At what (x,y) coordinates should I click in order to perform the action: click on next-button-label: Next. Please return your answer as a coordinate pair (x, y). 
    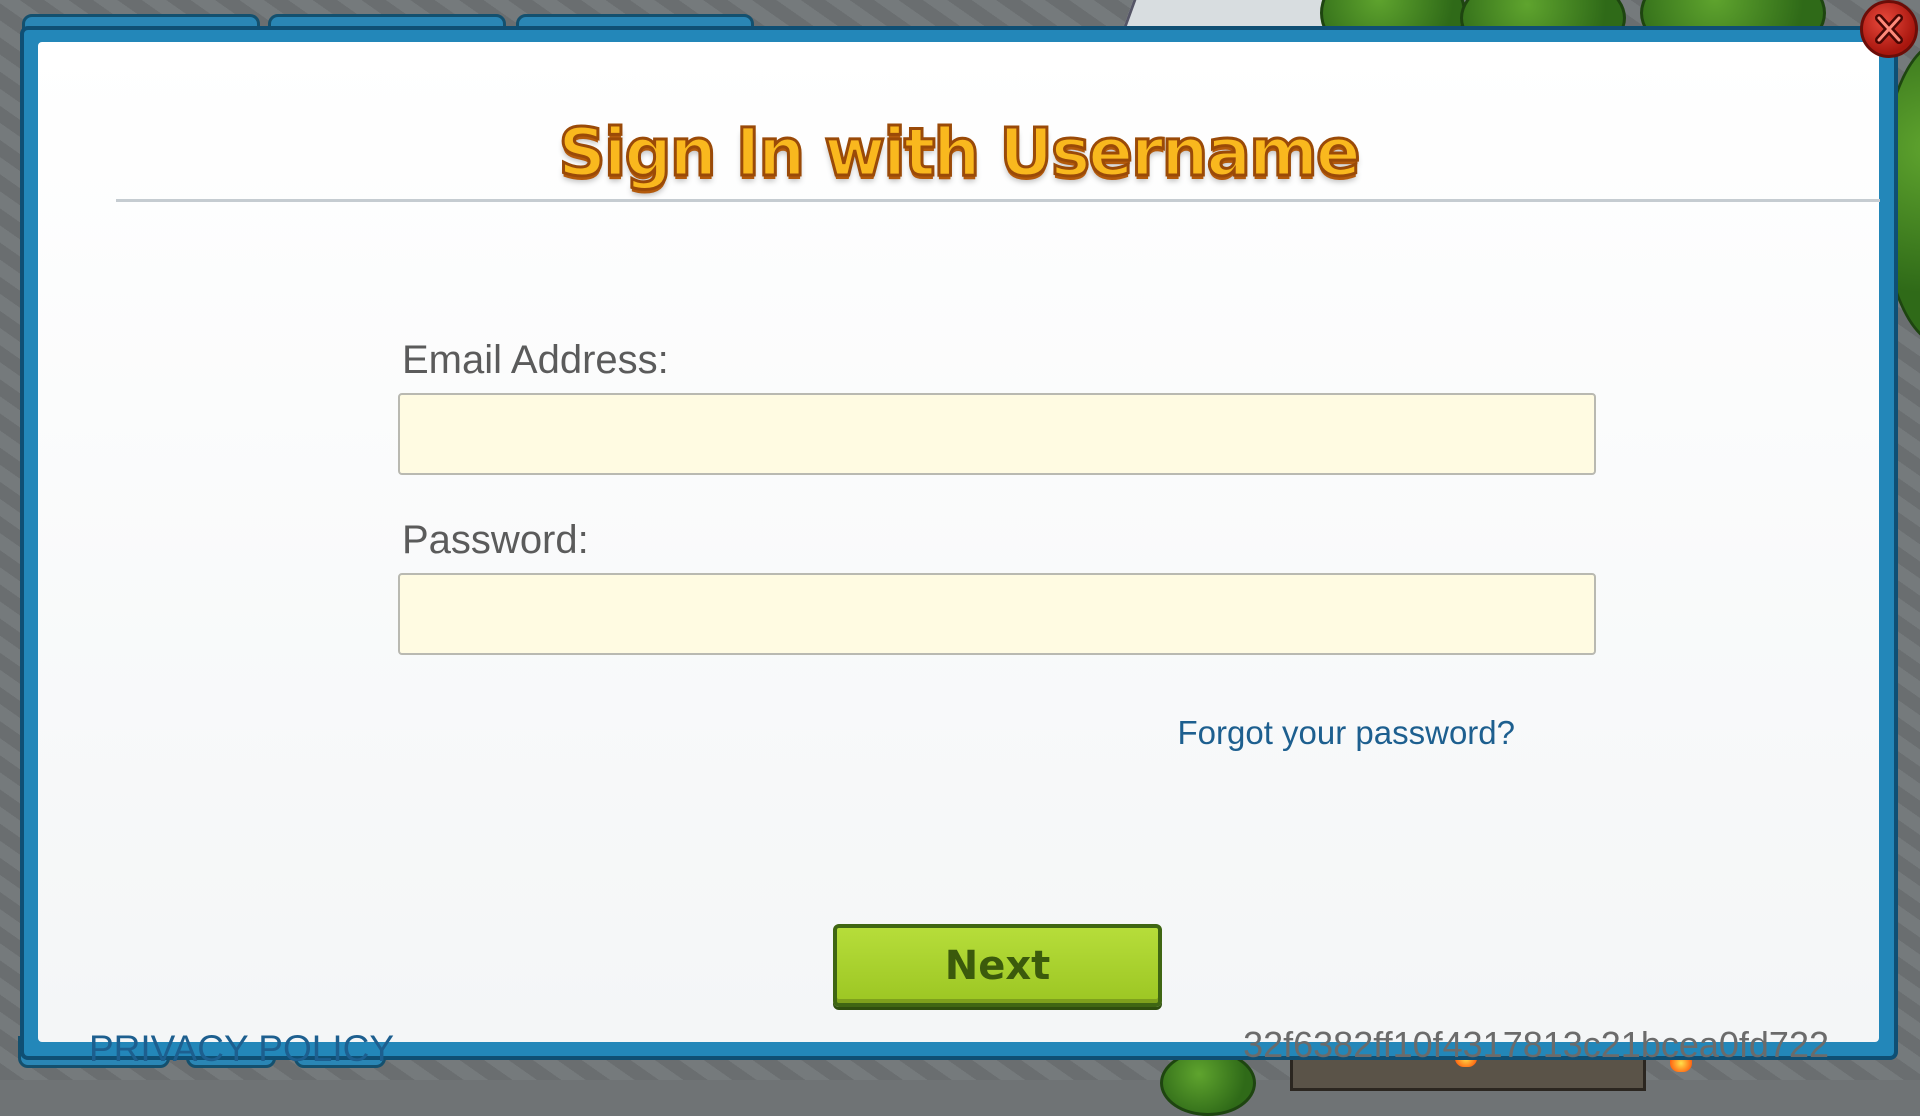
    Looking at the image, I should click on (997, 965).